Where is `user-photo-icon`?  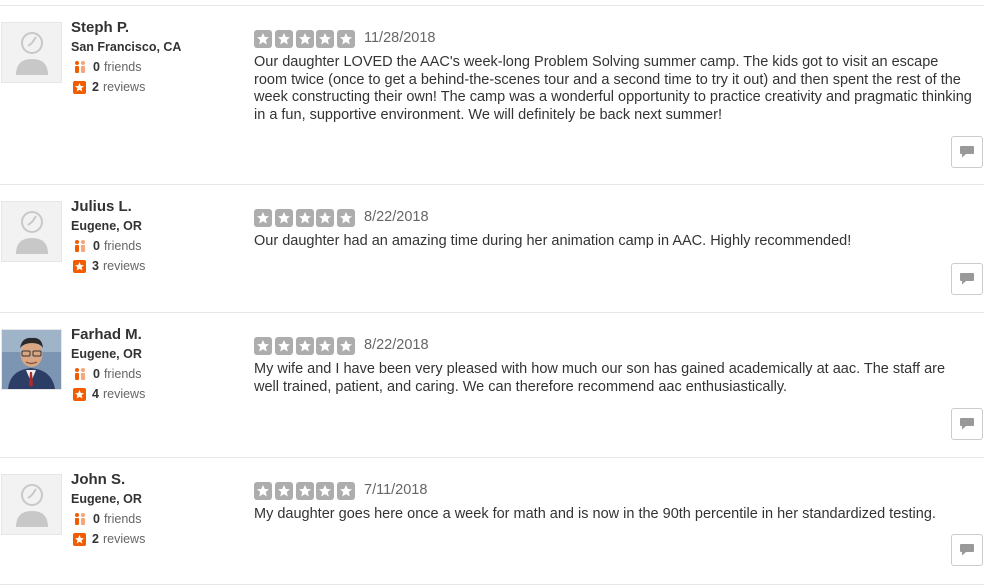
user-photo-icon is located at coordinates (31, 359).